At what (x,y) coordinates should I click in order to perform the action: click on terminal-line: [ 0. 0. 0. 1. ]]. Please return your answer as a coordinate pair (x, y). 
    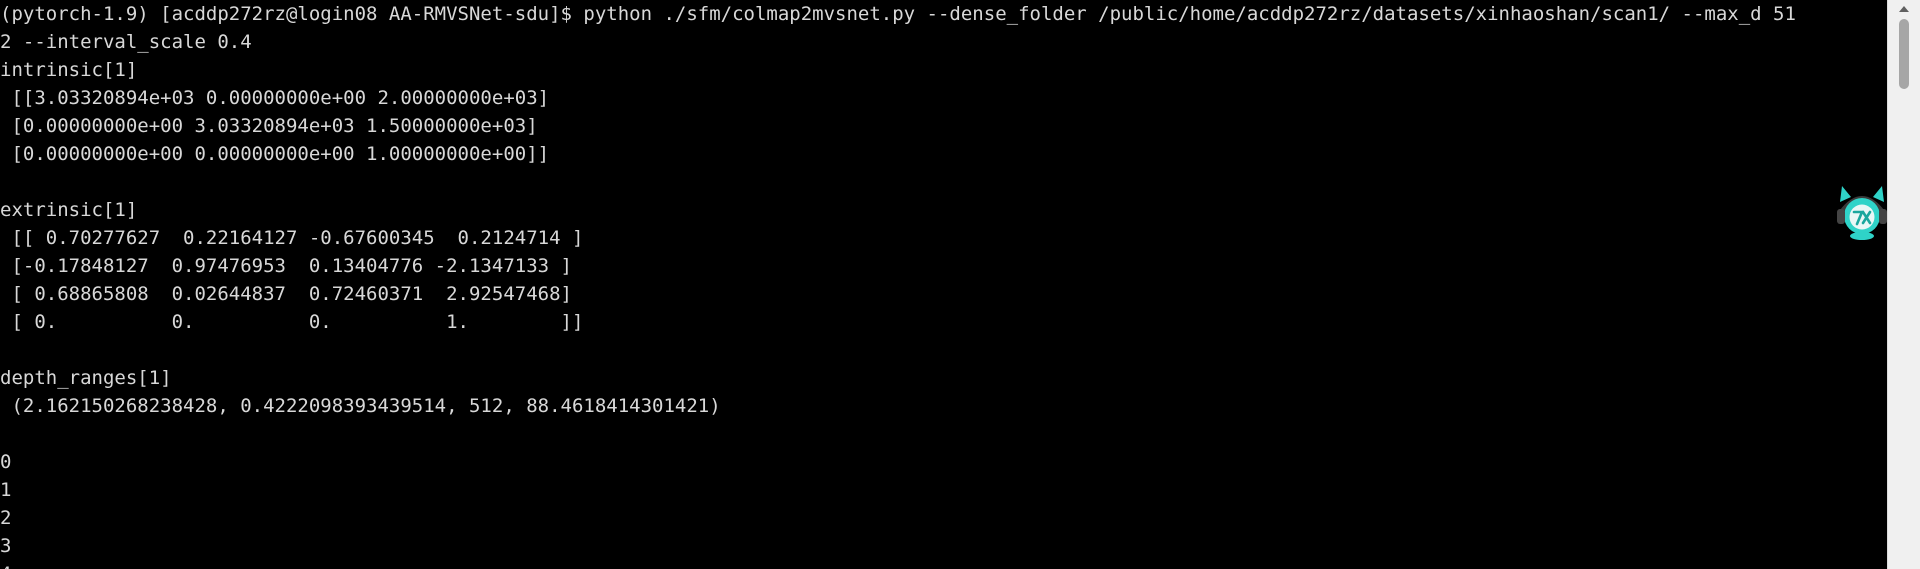
    Looking at the image, I should click on (292, 322).